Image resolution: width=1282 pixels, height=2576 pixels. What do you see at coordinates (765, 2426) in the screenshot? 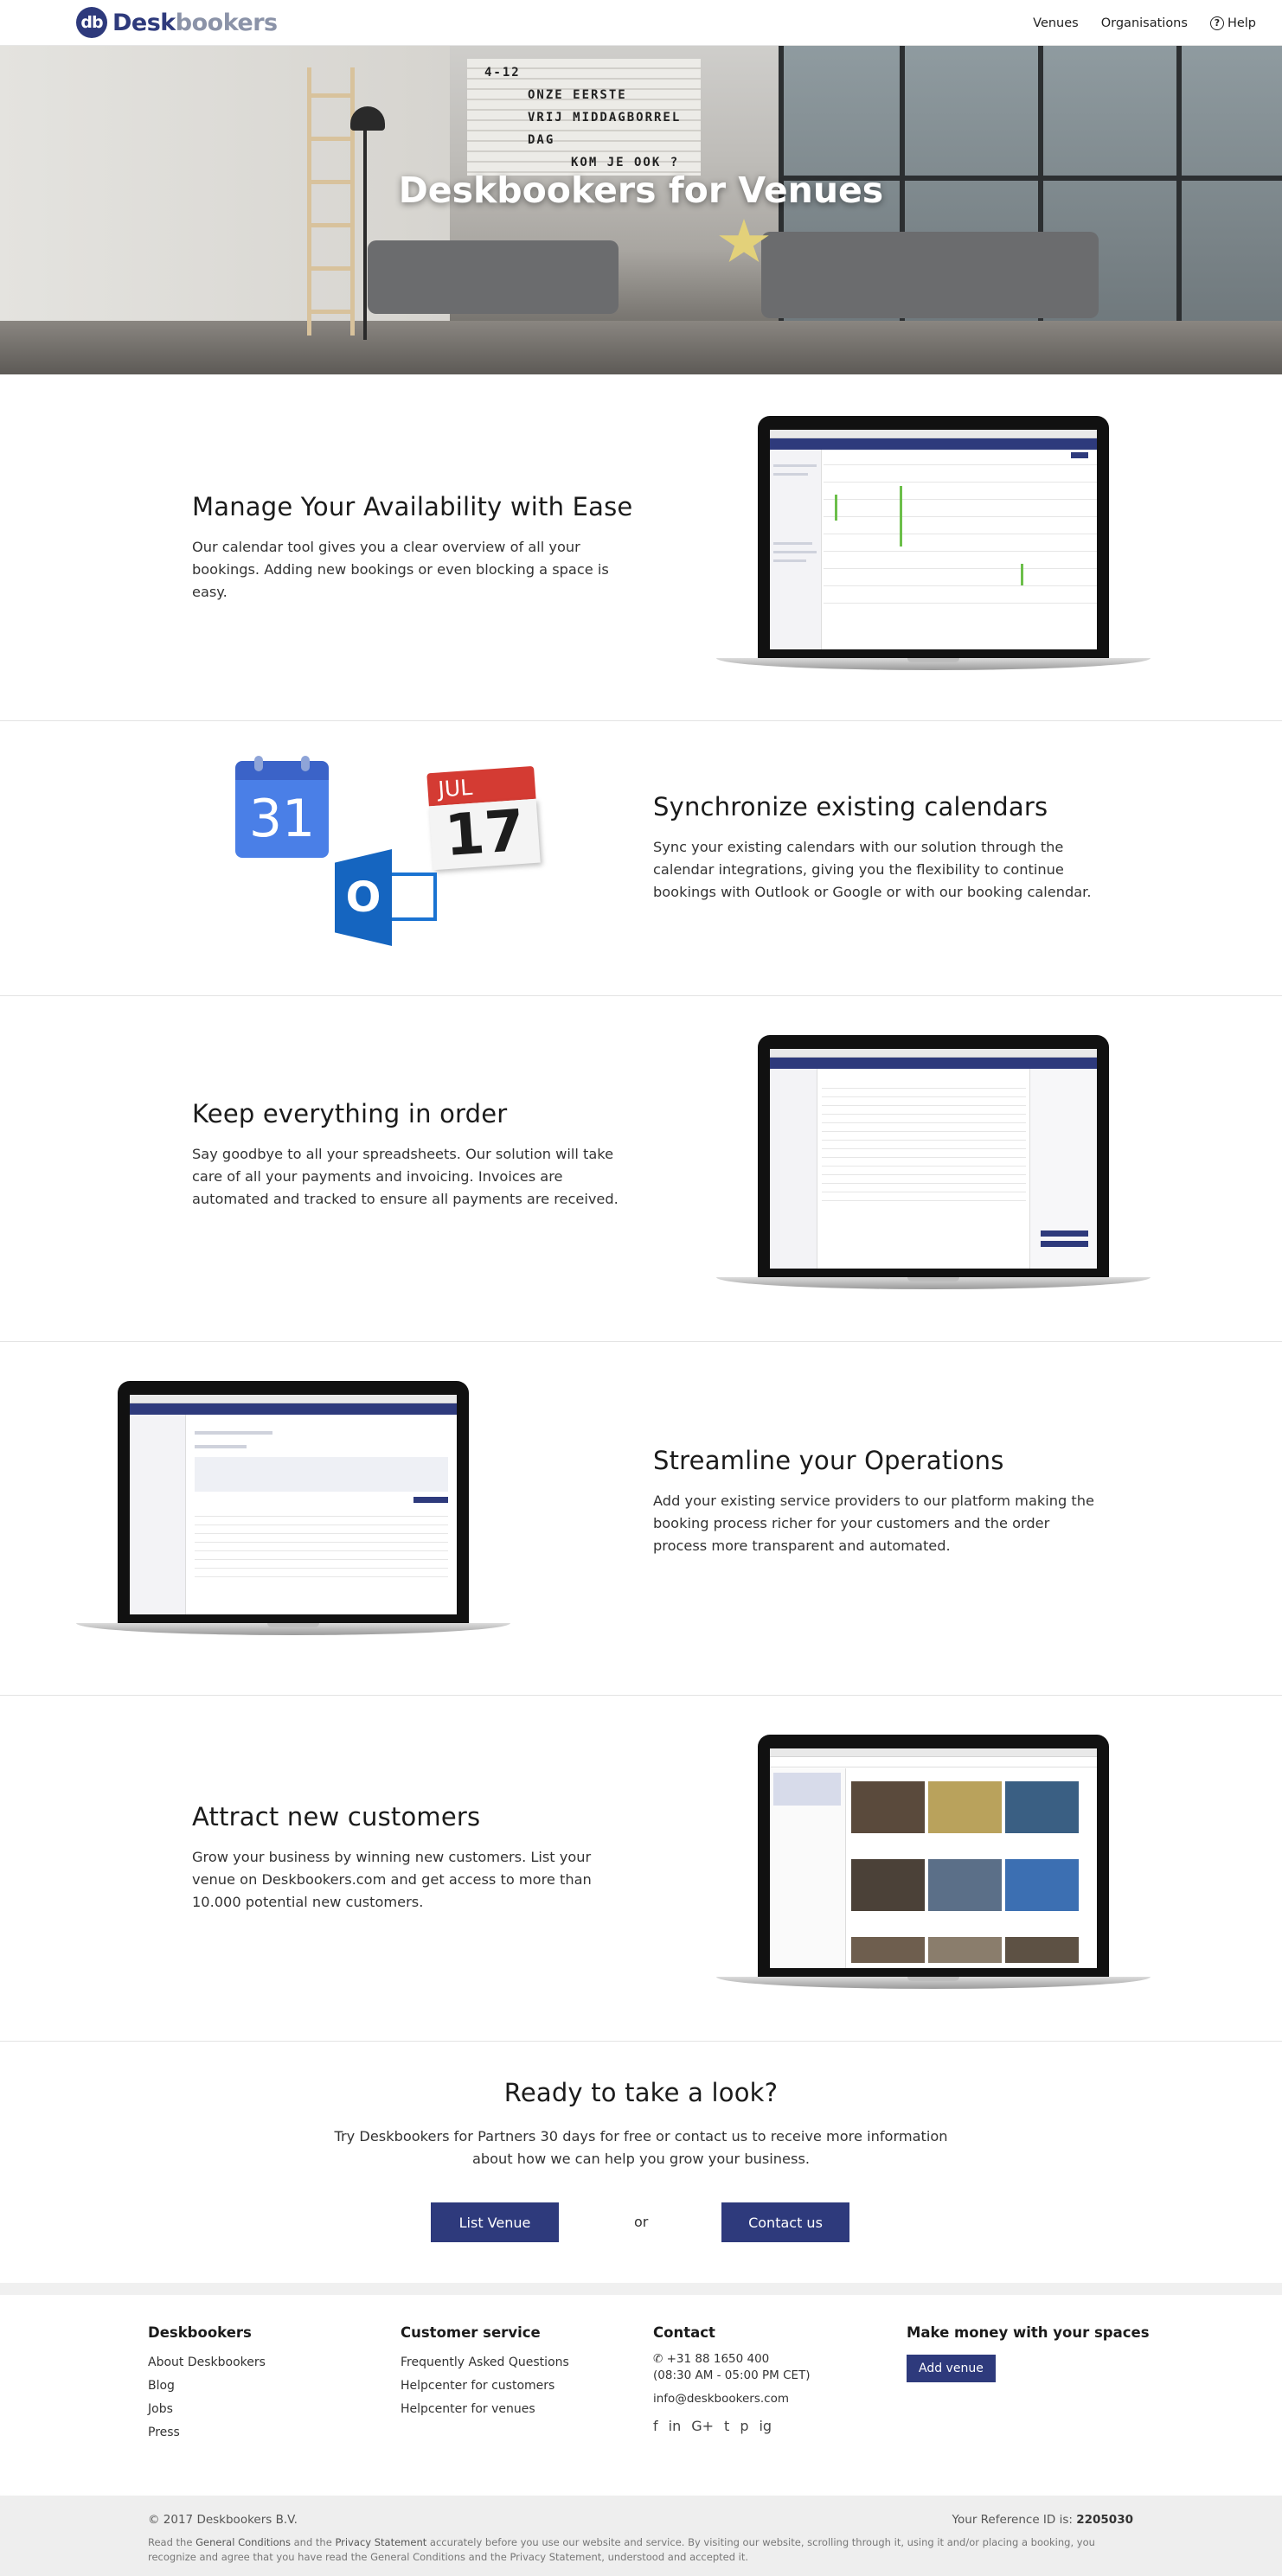
I see `instagram-icon: ig` at bounding box center [765, 2426].